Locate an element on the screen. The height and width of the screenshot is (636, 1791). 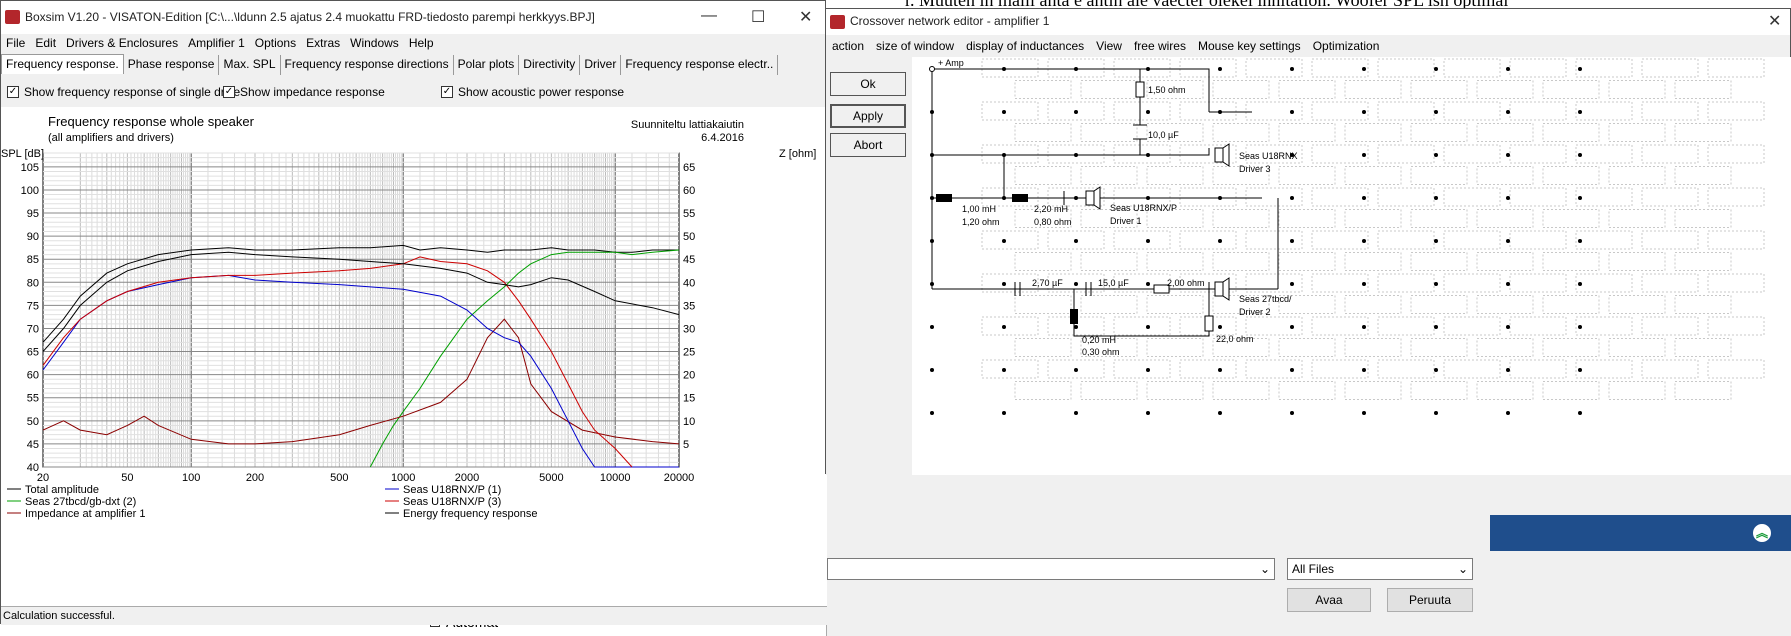
tab-frequency-response-directions: Frequency response directions is located at coordinates (367, 65).